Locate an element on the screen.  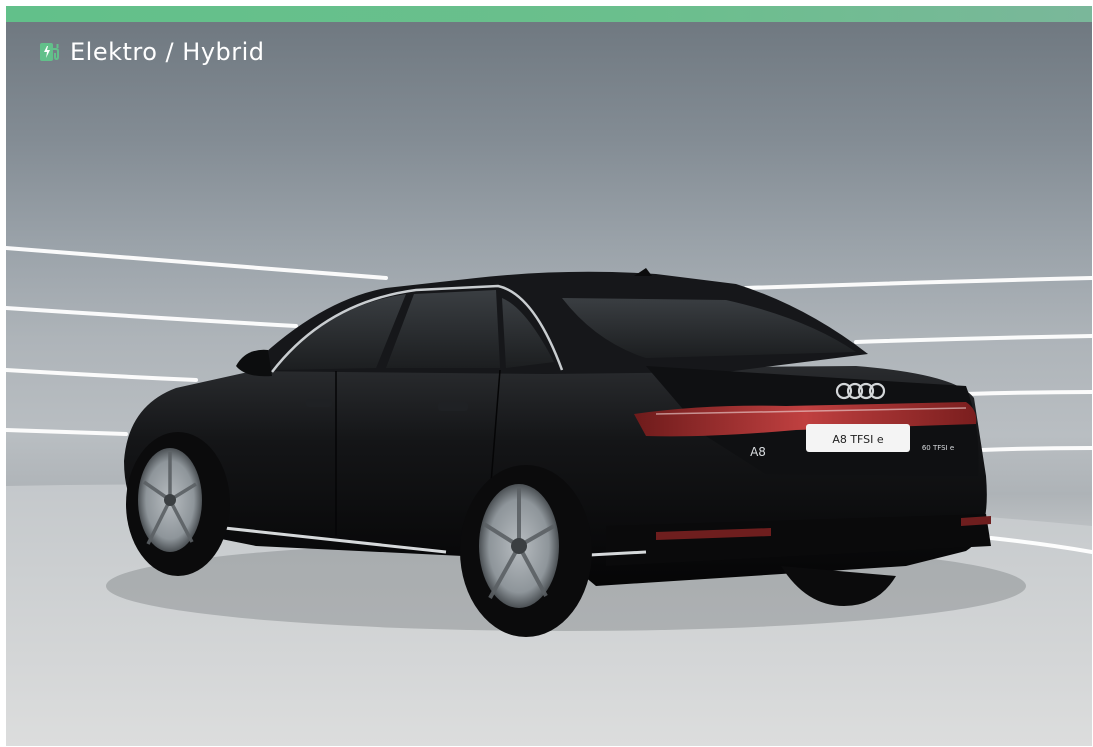
model-badge-text: A8 is located at coordinates (758, 452).